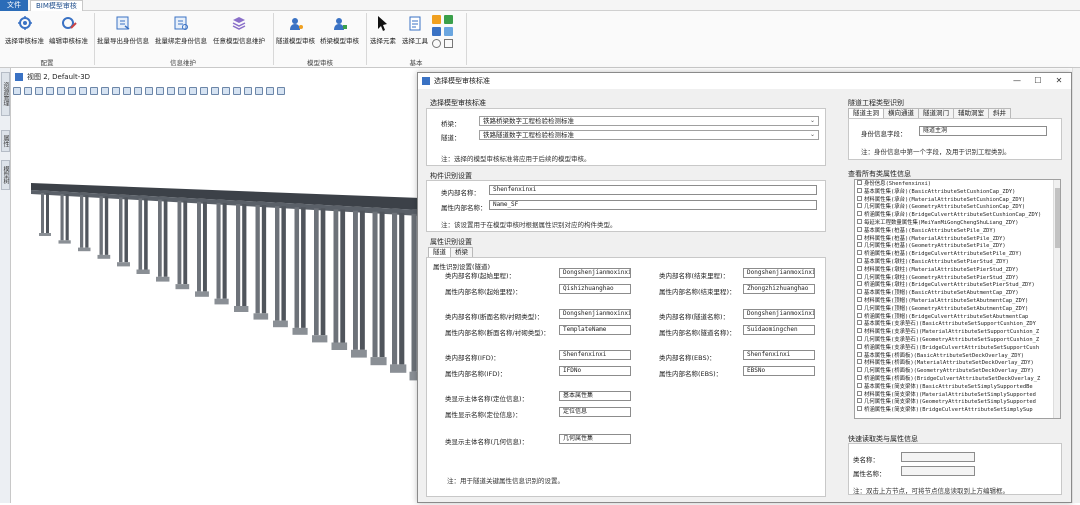 This screenshot has height=505, width=1080. Describe the element at coordinates (339, 29) in the screenshot. I see `bridge-review-button: 桥梁模型审核` at that location.